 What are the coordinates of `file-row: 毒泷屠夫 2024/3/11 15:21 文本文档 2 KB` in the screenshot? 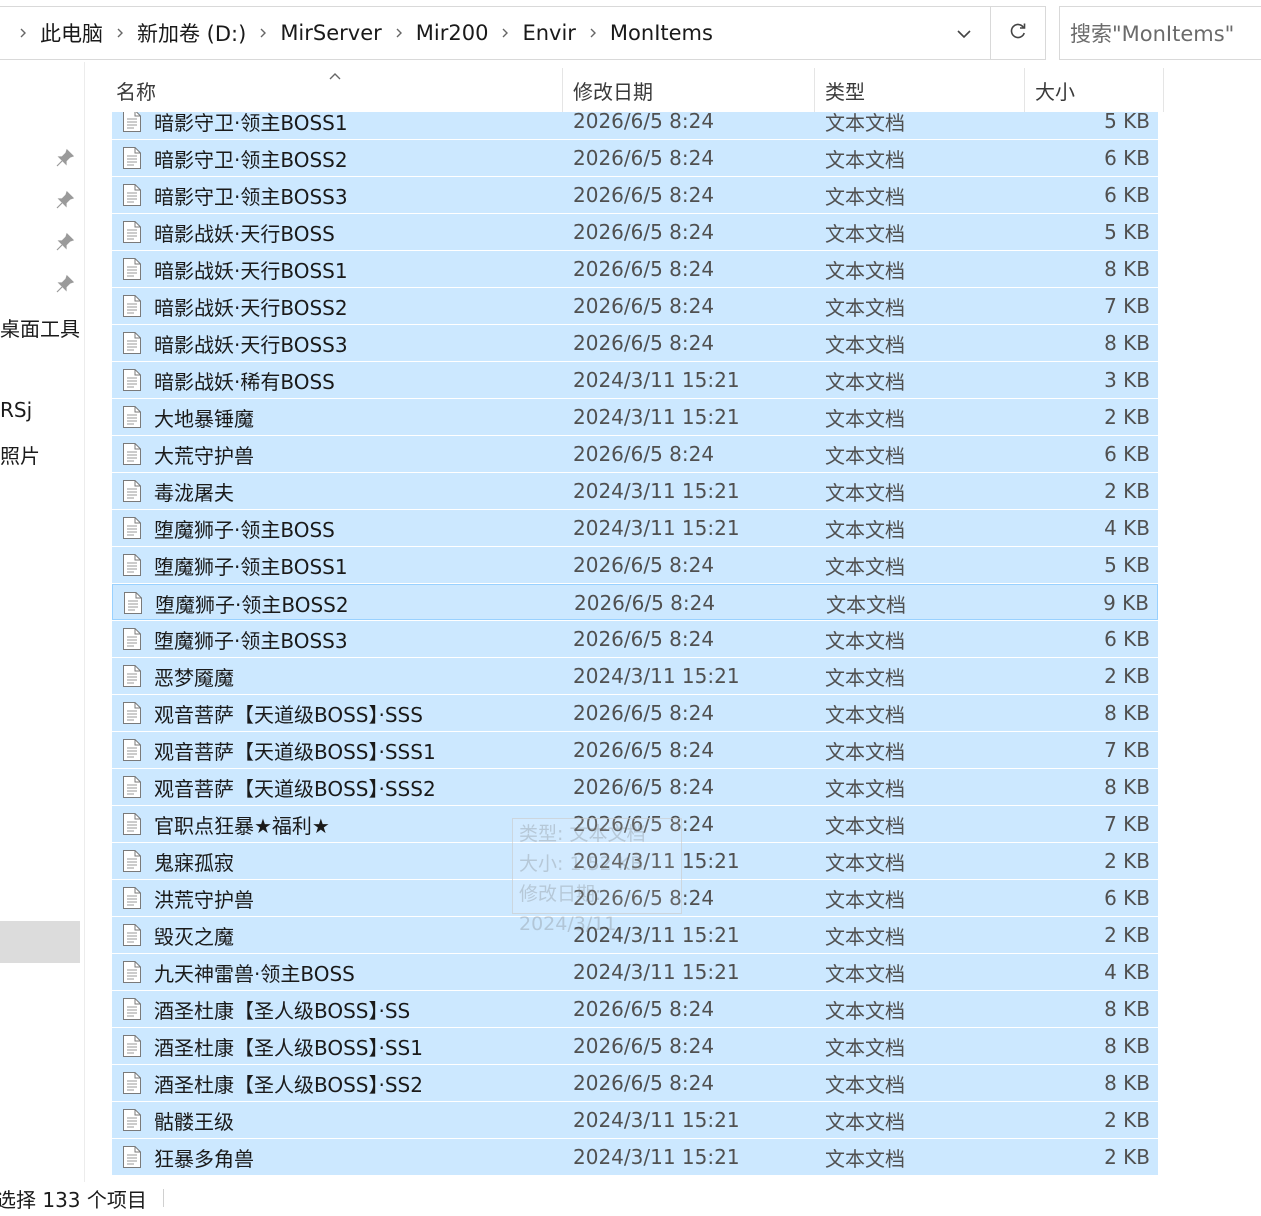 It's located at (635, 491).